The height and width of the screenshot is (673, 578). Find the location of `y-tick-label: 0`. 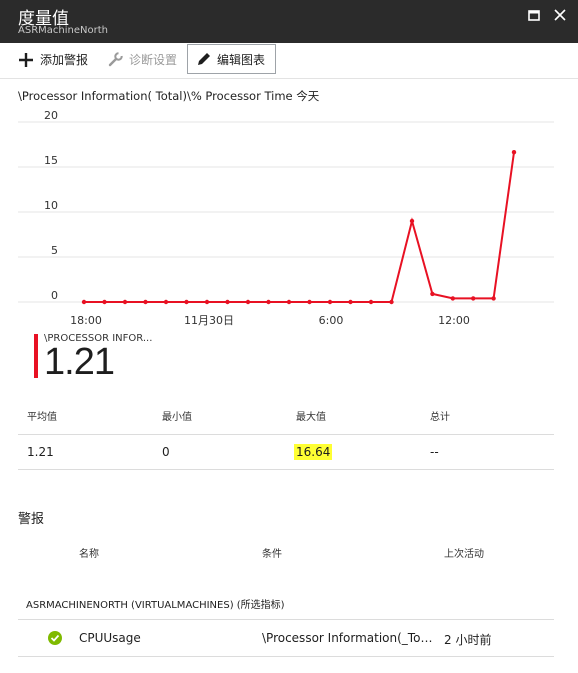

y-tick-label: 0 is located at coordinates (54, 295).